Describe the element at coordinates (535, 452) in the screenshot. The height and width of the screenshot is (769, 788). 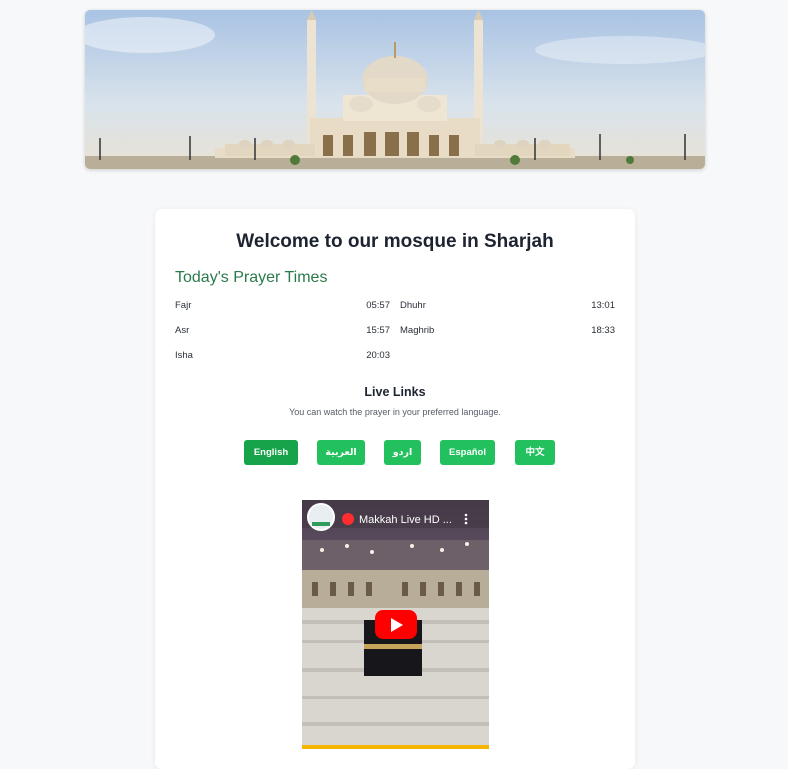
I see `language-button-chinese: 中文` at that location.